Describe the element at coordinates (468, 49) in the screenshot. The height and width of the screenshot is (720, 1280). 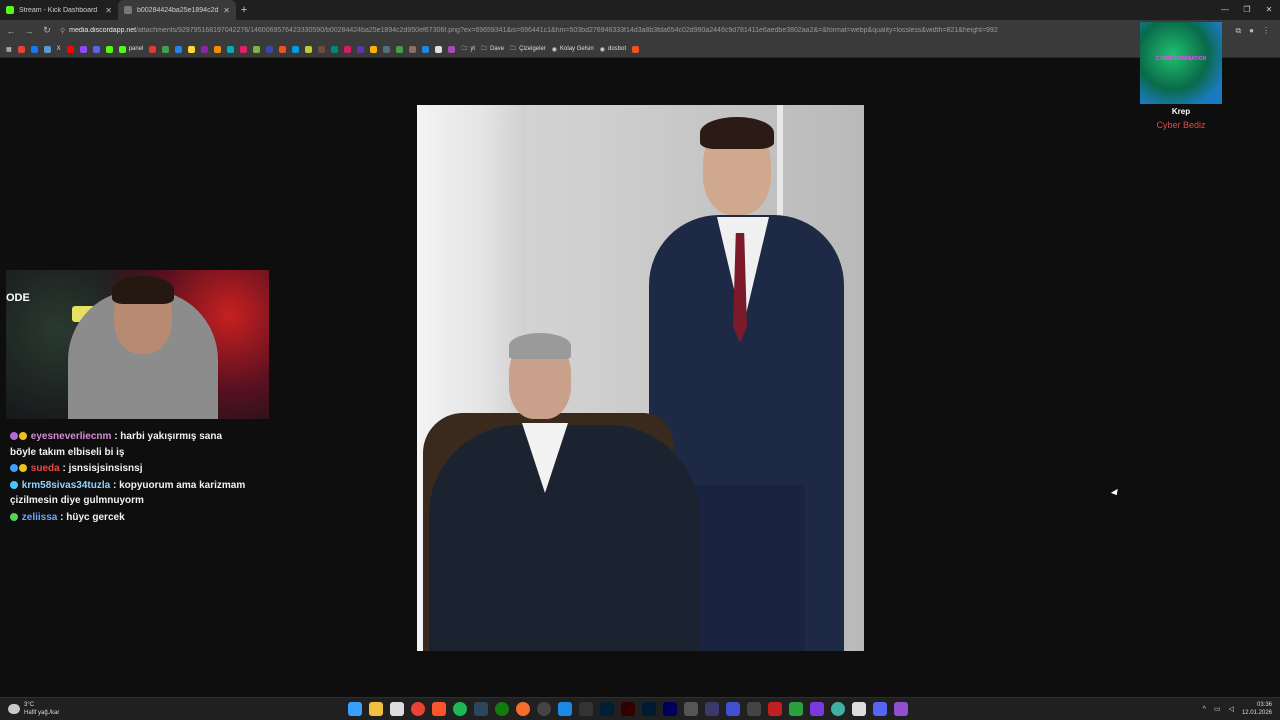
I see `bookmark-folder-yt: 🗀 yt` at that location.